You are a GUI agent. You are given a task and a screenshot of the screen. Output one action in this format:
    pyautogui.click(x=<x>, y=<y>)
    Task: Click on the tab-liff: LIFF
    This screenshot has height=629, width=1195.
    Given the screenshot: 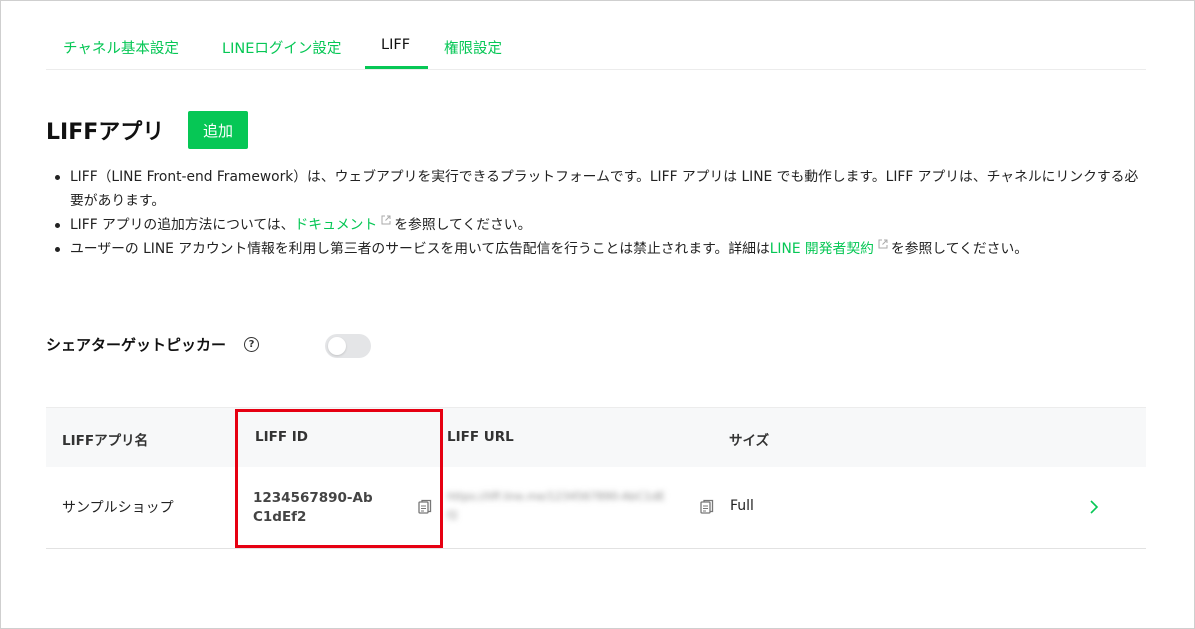 What is the action you would take?
    pyautogui.click(x=395, y=45)
    